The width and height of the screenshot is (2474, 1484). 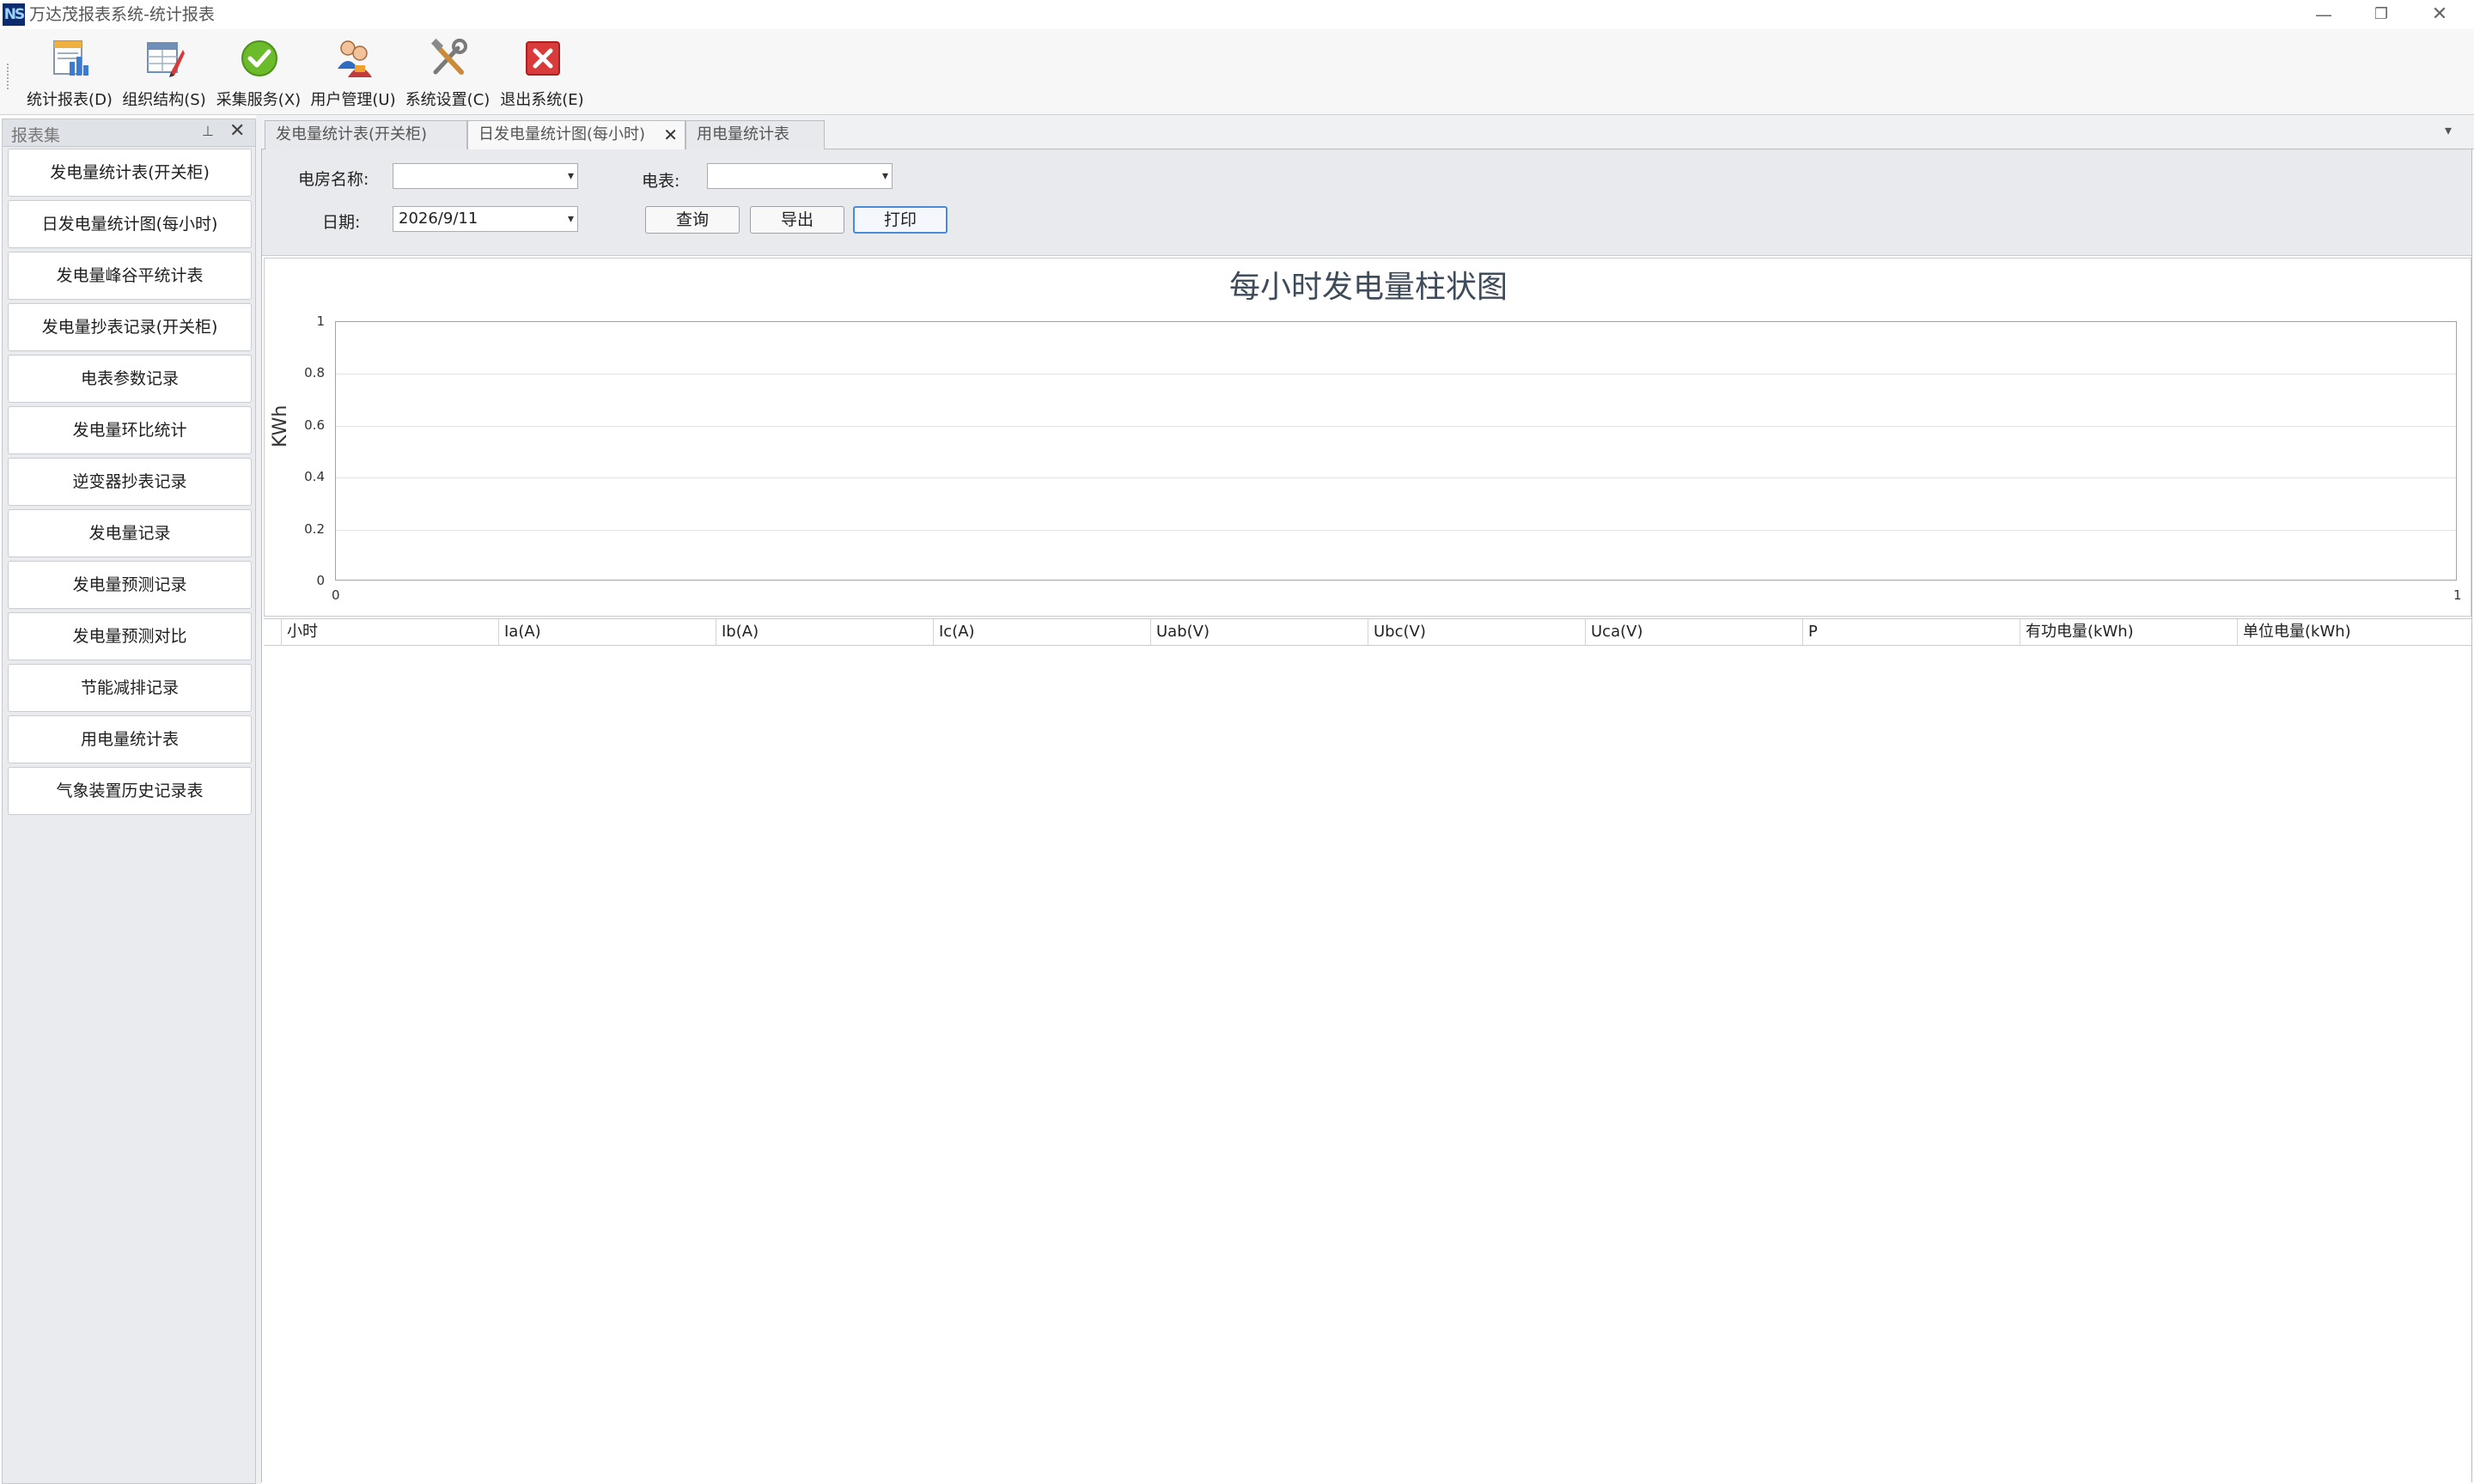 What do you see at coordinates (1368, 287) in the screenshot?
I see `chart-title: 每小时发电量柱状图` at bounding box center [1368, 287].